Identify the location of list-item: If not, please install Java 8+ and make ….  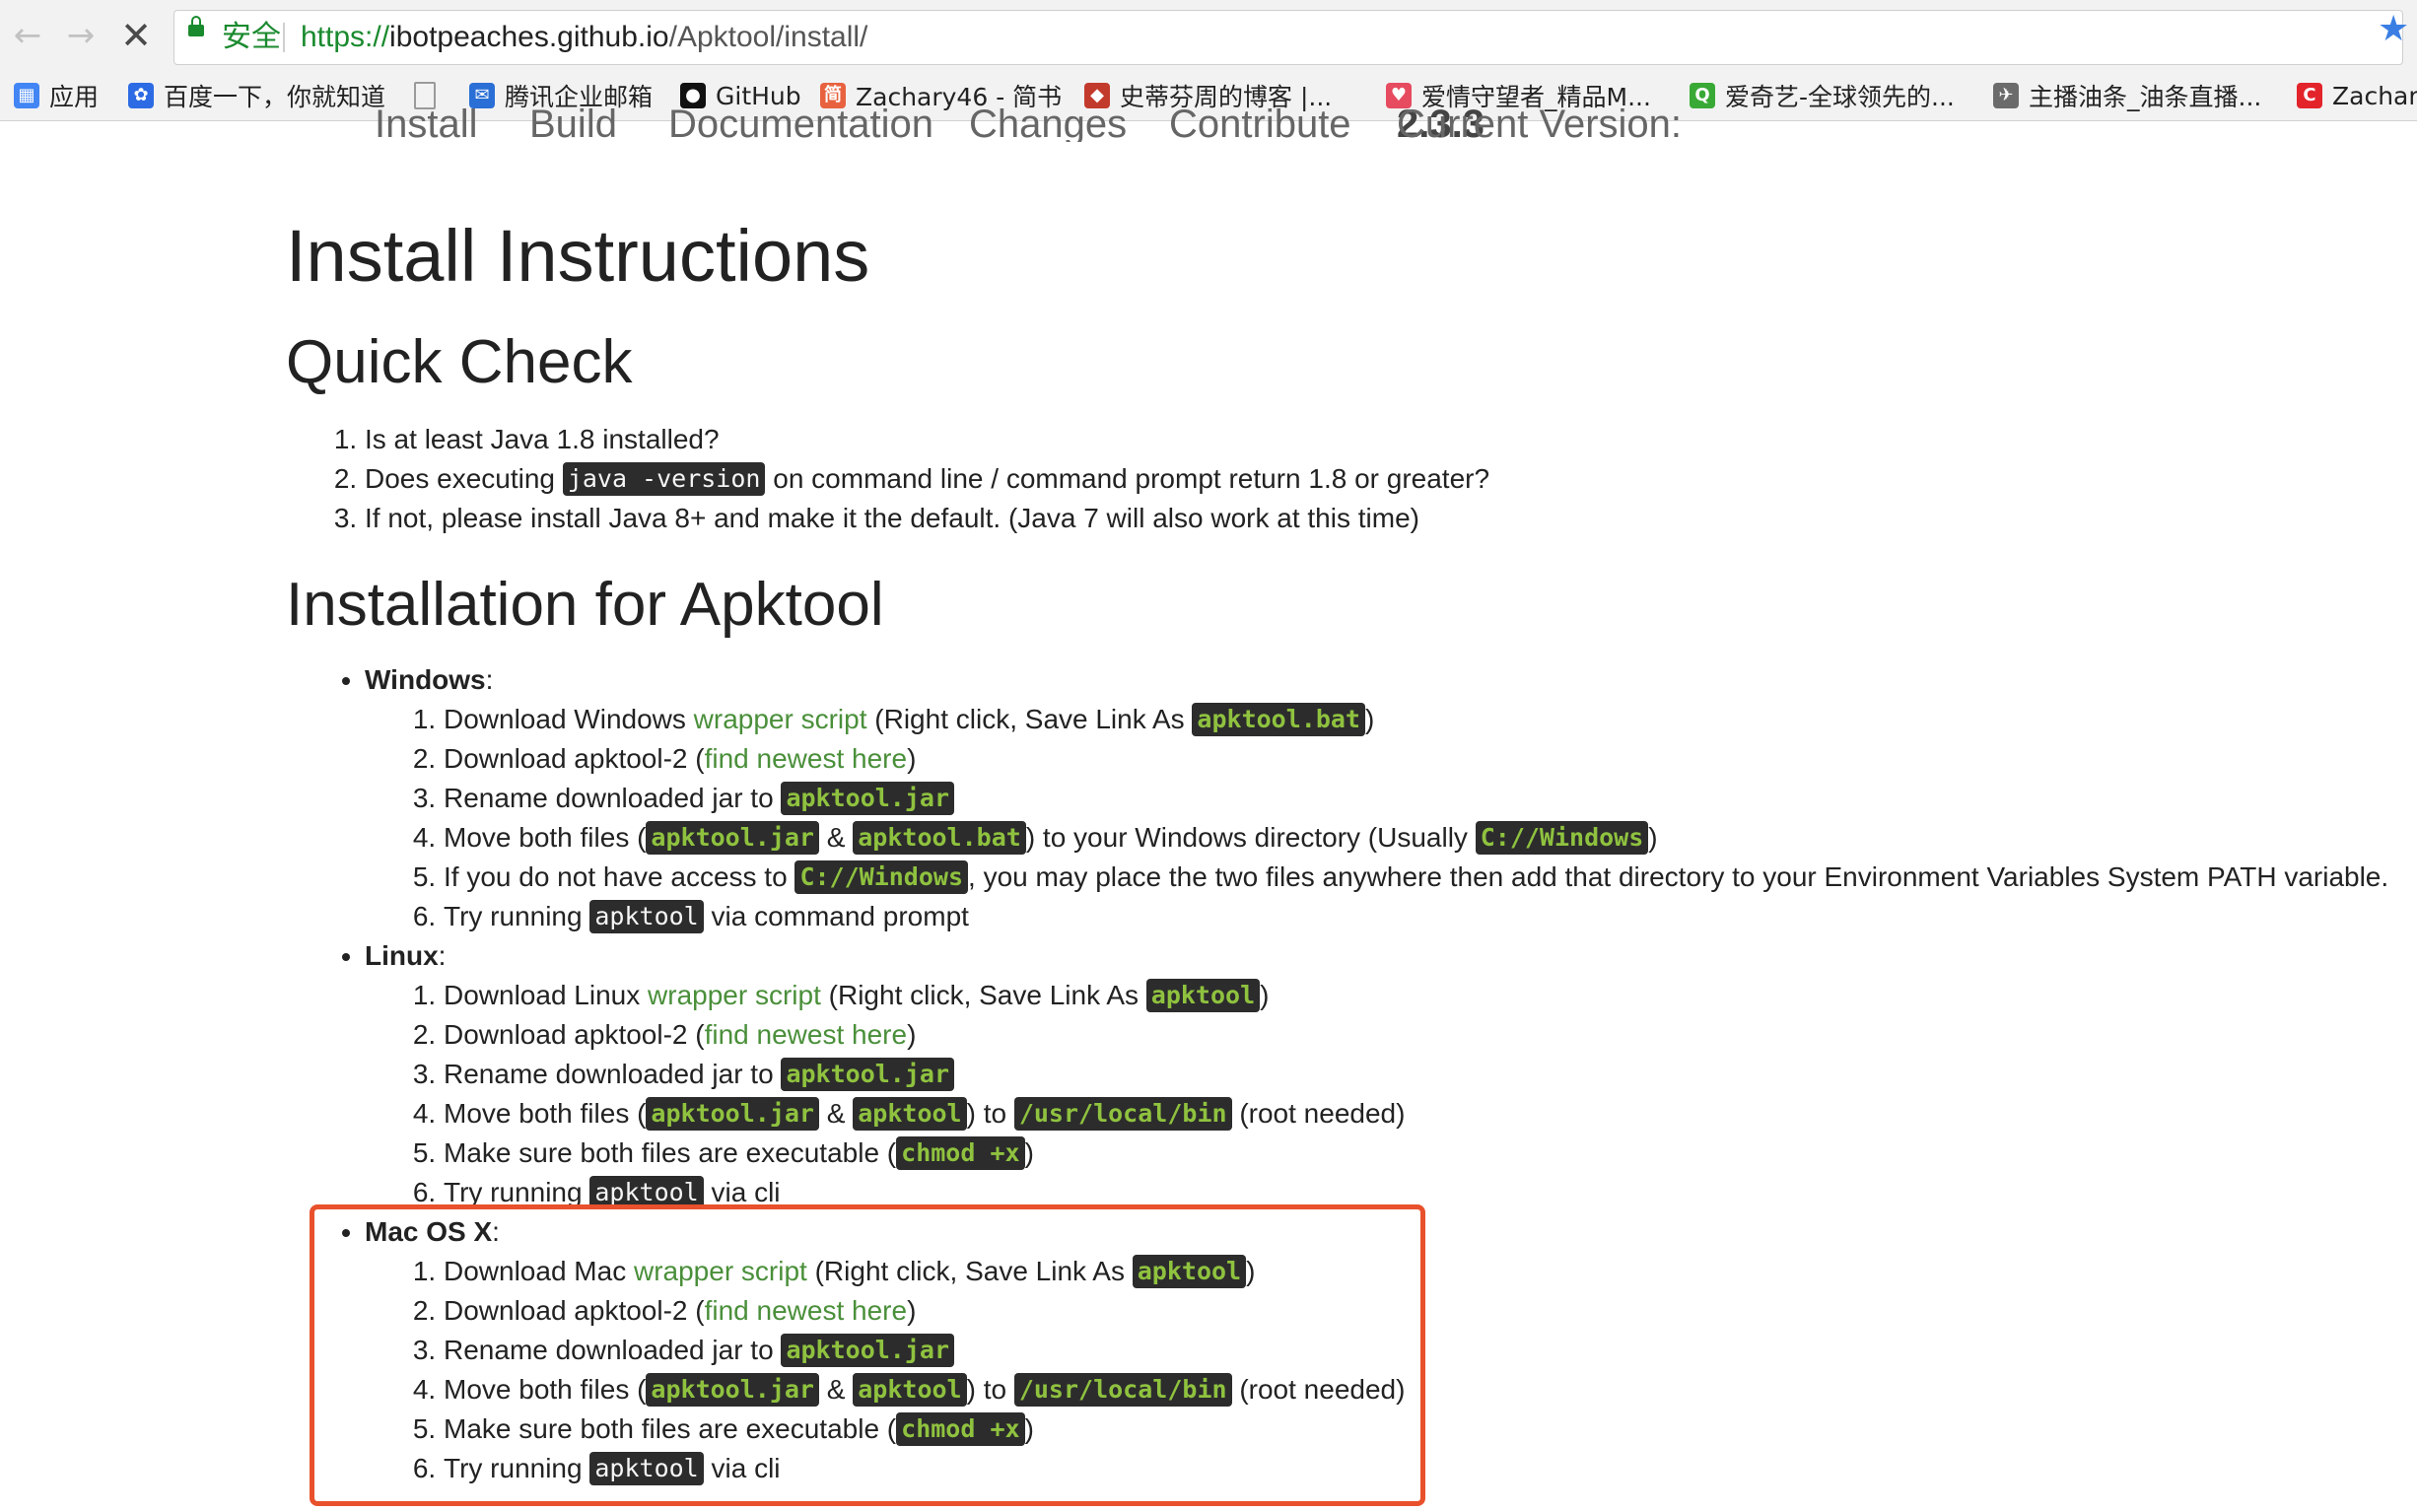
(927, 518).